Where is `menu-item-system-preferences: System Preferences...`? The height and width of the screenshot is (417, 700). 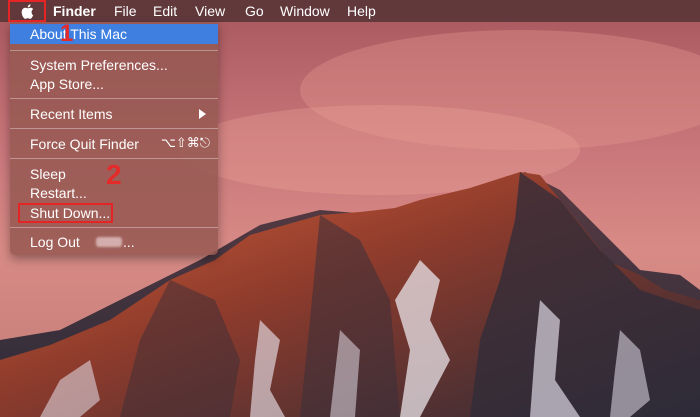
menu-item-system-preferences: System Preferences... is located at coordinates (114, 65).